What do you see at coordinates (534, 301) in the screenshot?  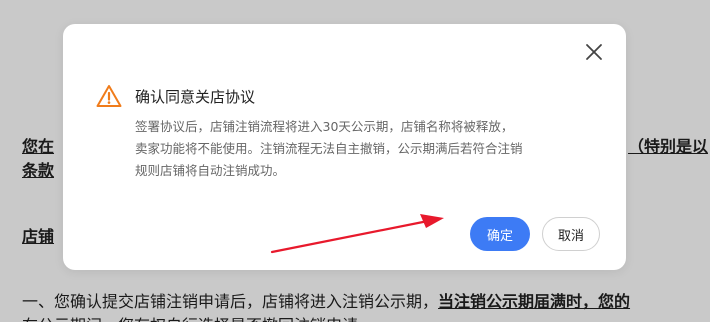 I see `doc-paragraph-bold: 当注销公示期届满时，您的` at bounding box center [534, 301].